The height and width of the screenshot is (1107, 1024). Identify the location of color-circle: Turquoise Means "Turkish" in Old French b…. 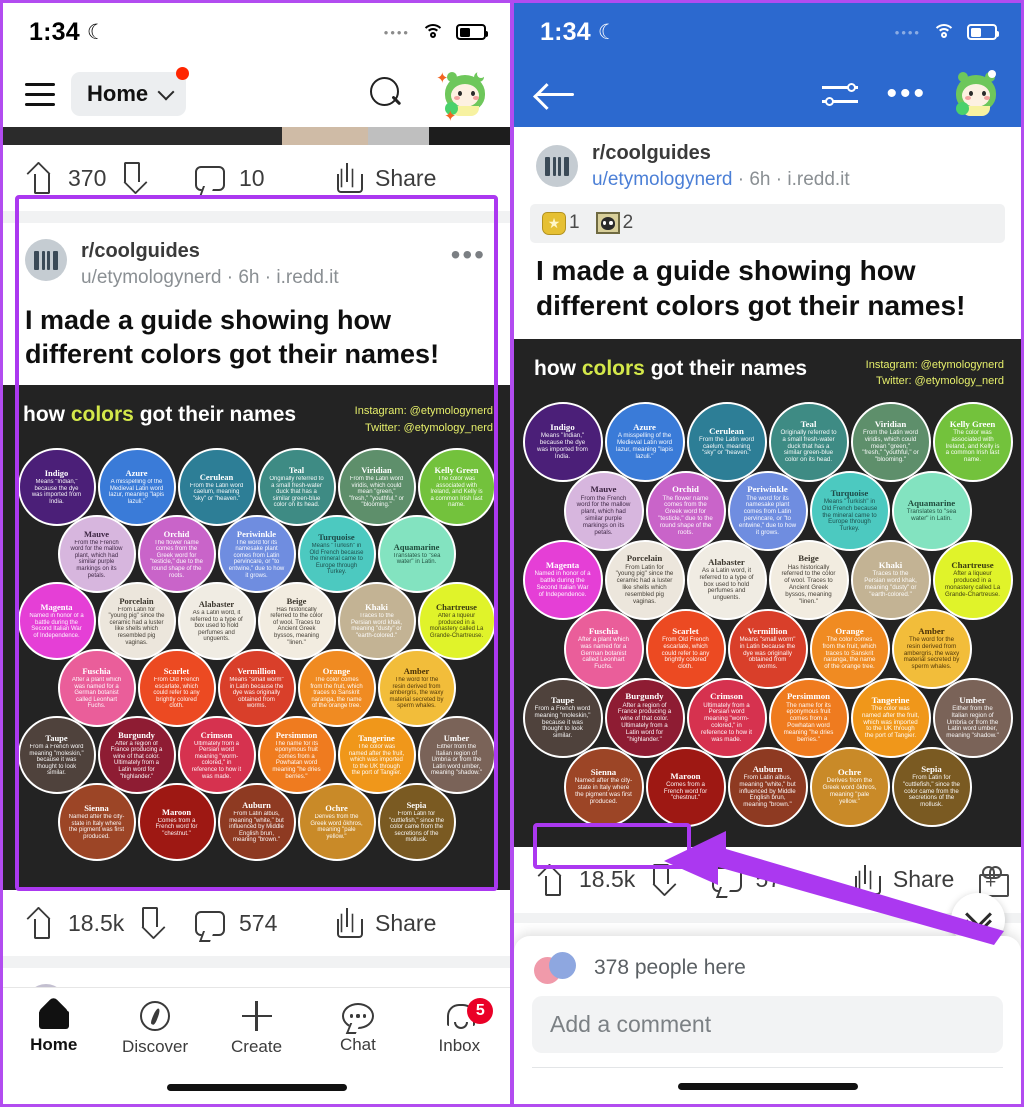
(336, 554).